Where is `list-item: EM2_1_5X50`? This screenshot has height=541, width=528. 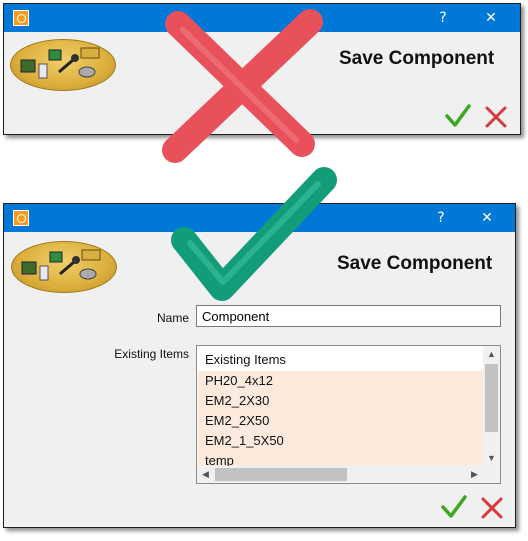 list-item: EM2_1_5X50 is located at coordinates (341, 441).